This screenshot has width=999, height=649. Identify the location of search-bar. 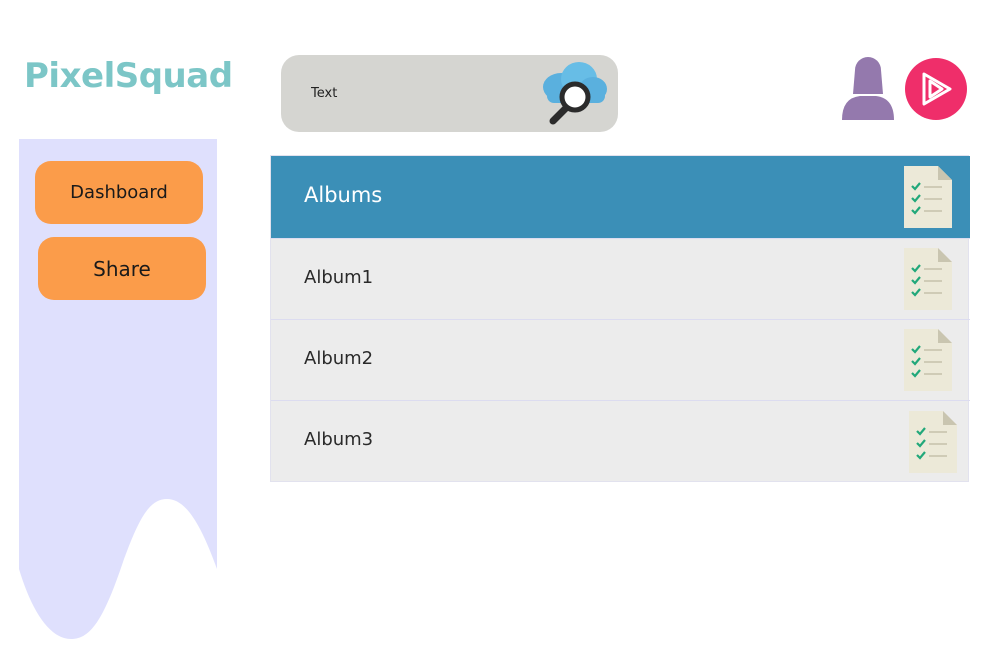
(449, 93).